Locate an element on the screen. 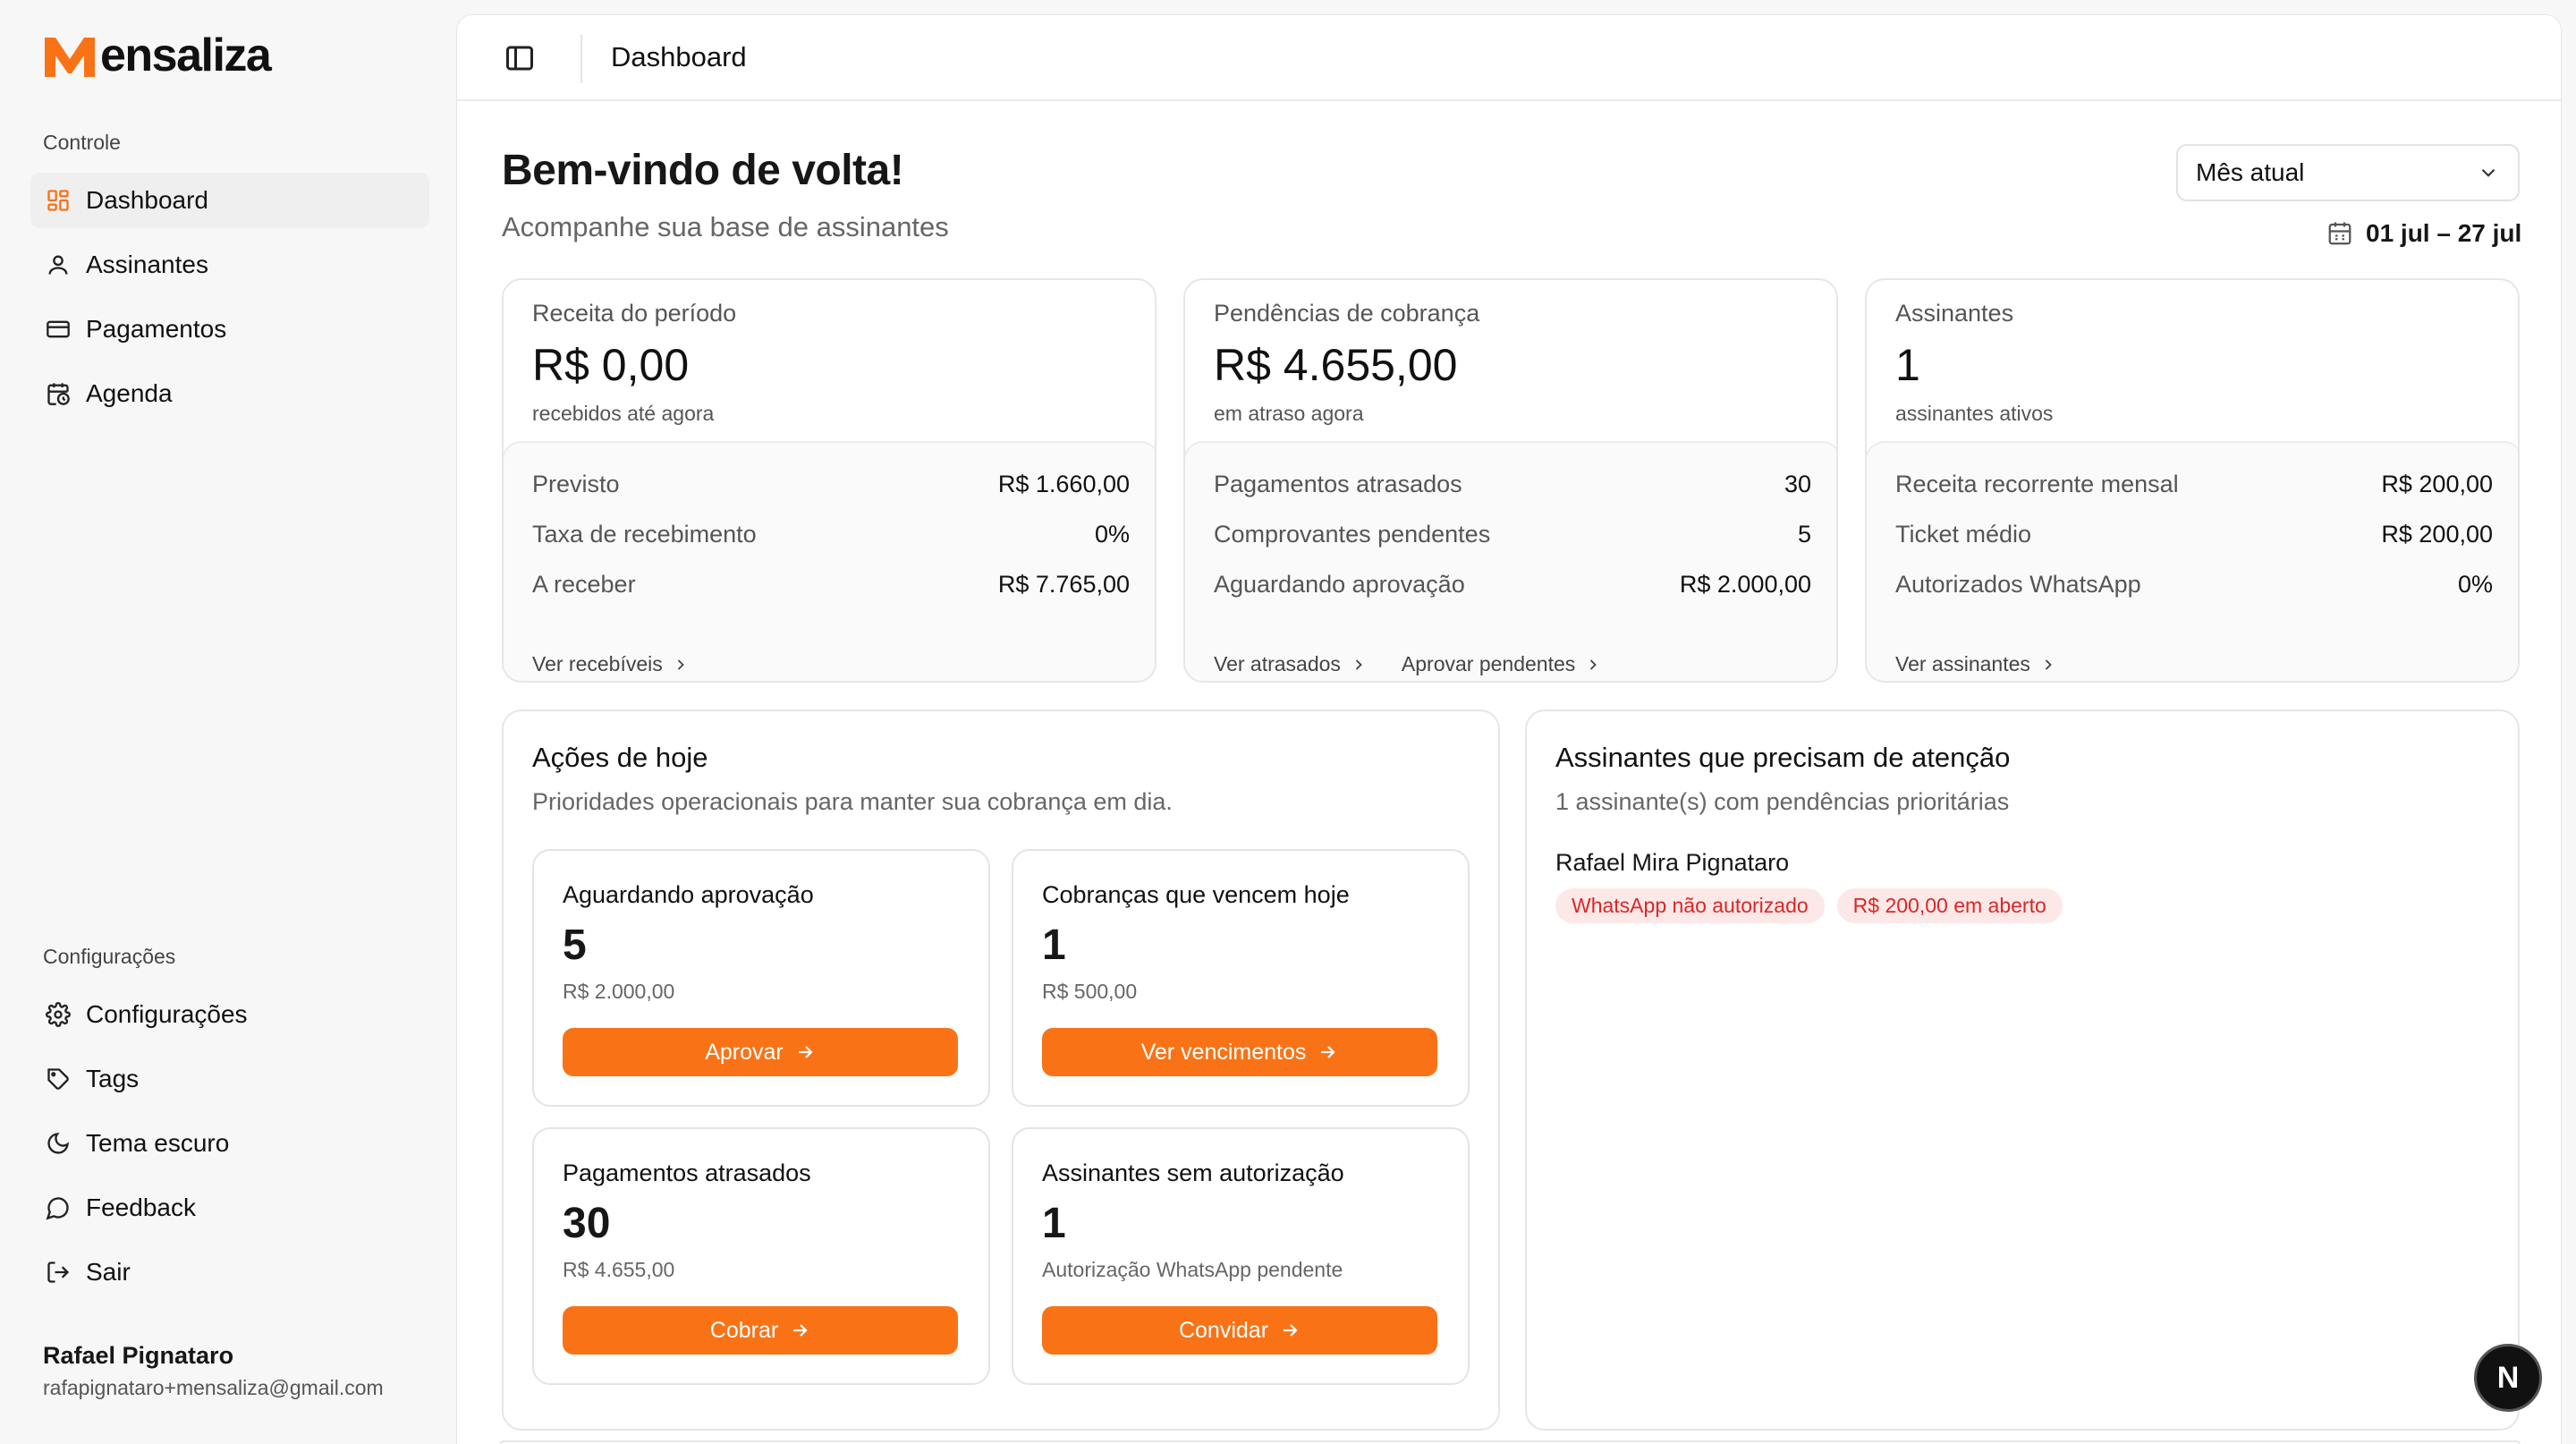 The image size is (2576, 1444). date-range-text: 01 jul – 27 jul is located at coordinates (2444, 233).